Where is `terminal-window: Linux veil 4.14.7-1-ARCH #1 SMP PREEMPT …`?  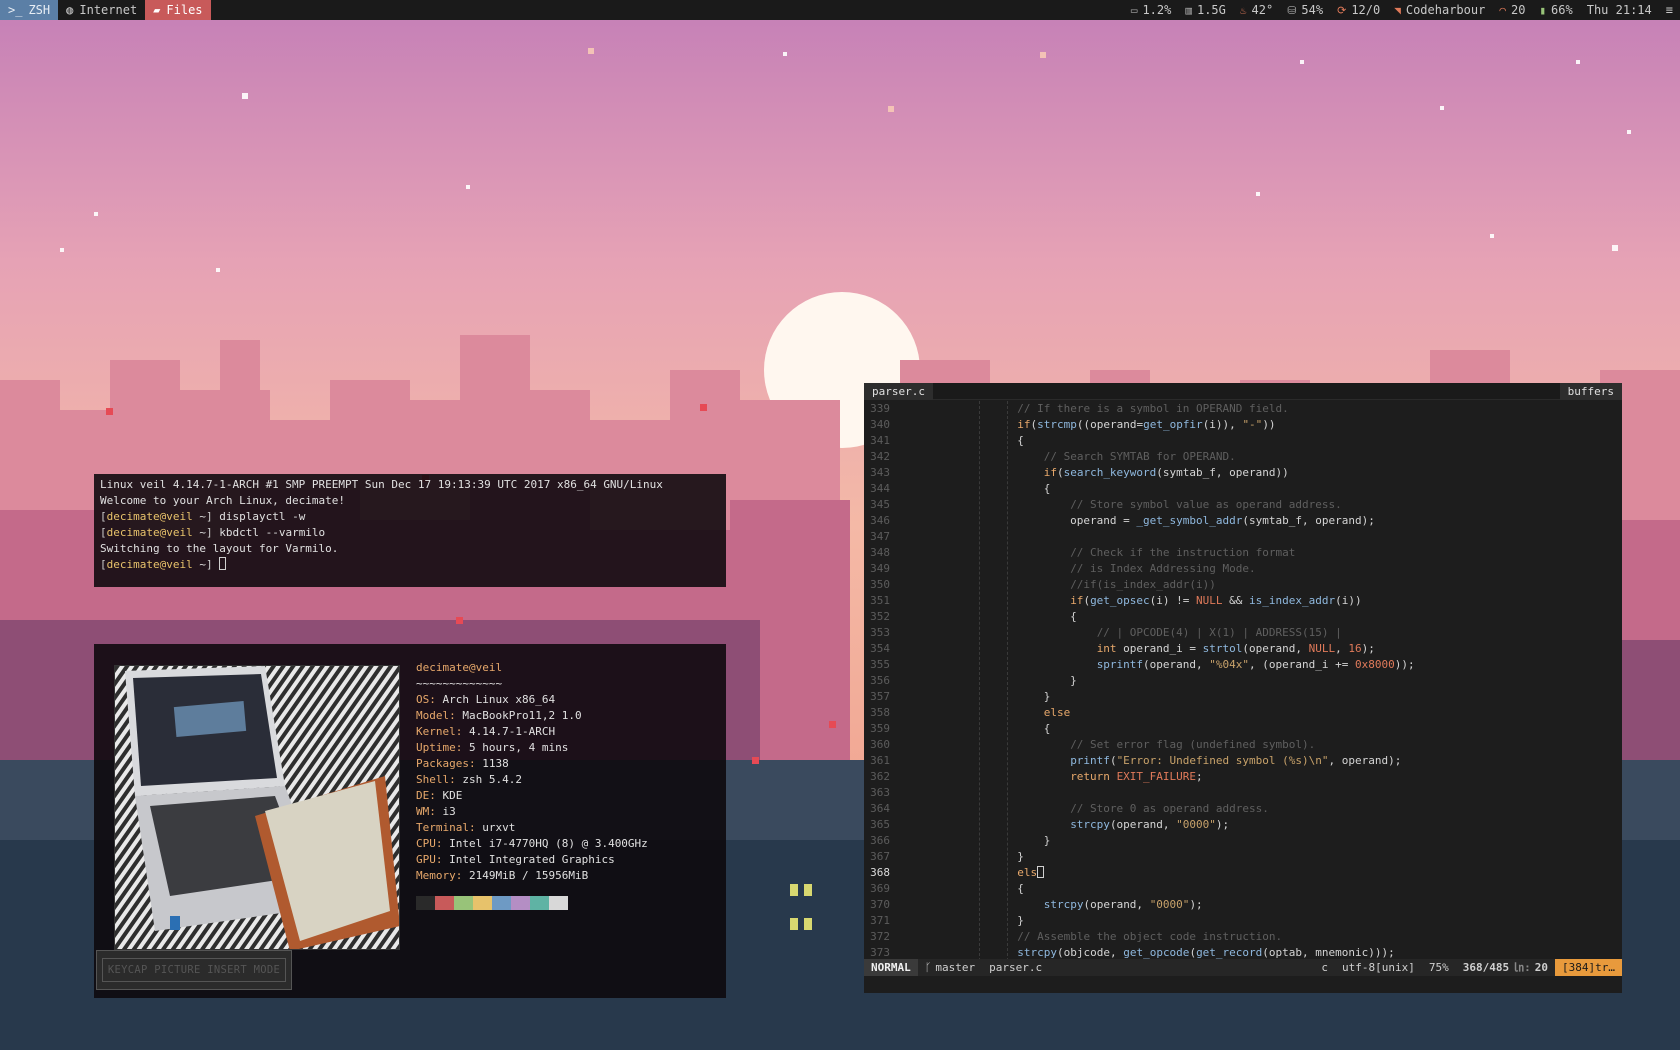
terminal-window: Linux veil 4.14.7-1-ARCH #1 SMP PREEMPT … is located at coordinates (410, 530).